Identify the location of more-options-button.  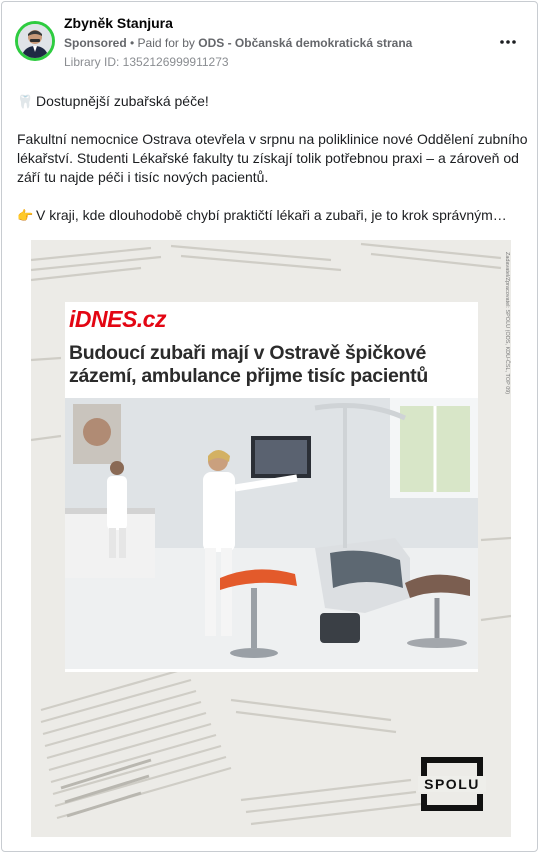
(508, 42).